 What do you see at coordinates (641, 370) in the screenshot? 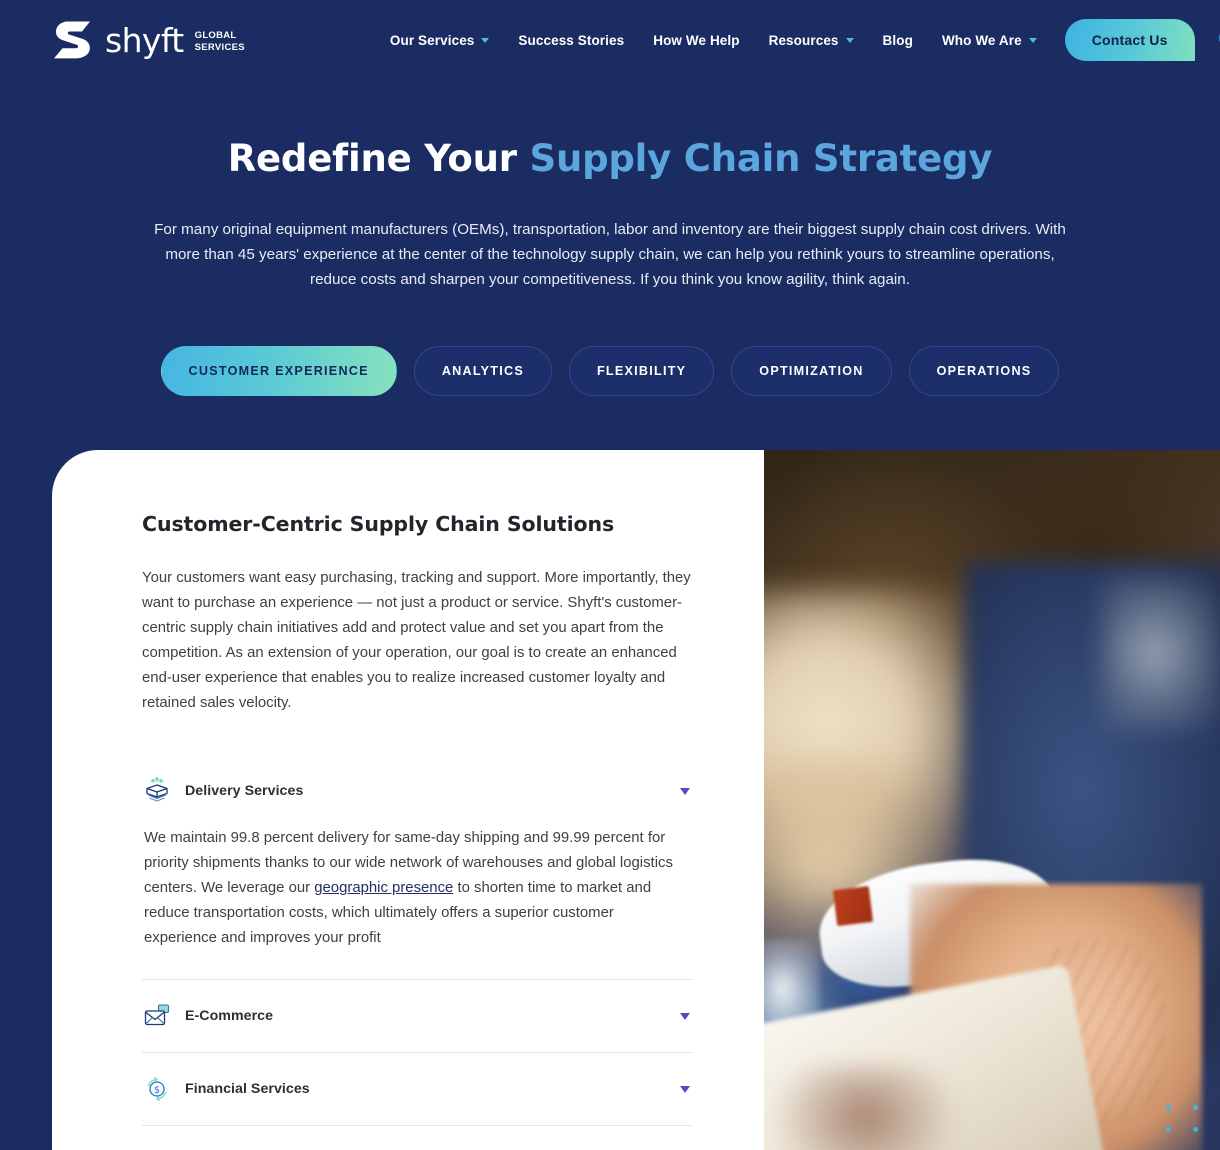
I see `tab-flexibility: FLEXIBILITY` at bounding box center [641, 370].